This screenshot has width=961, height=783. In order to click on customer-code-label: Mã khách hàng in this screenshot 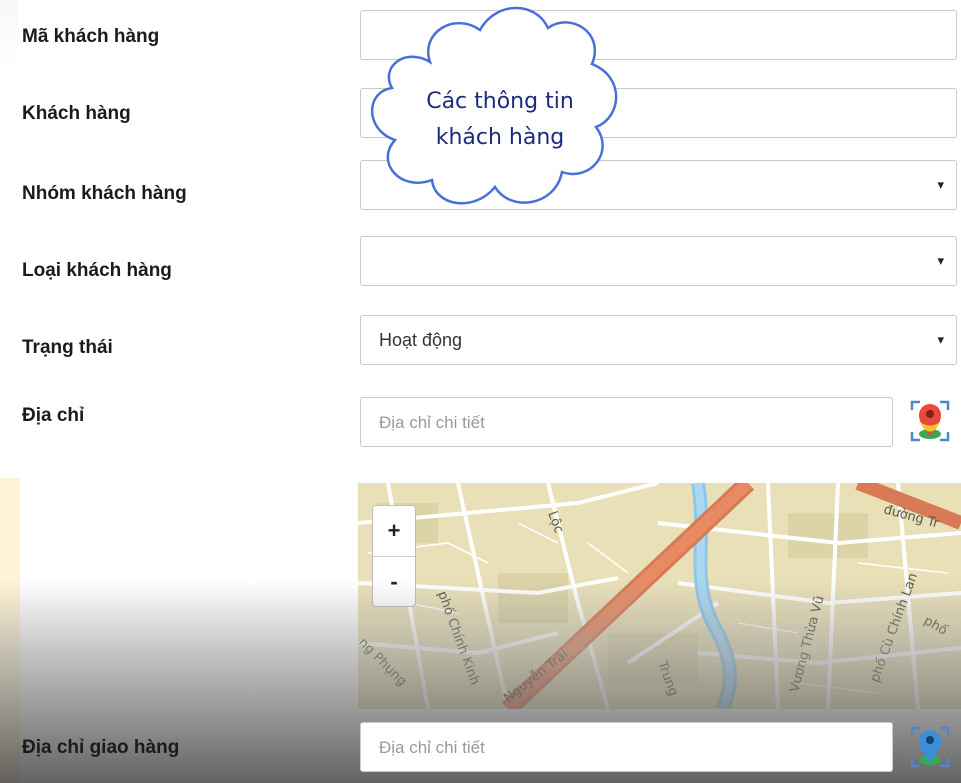, I will do `click(91, 36)`.